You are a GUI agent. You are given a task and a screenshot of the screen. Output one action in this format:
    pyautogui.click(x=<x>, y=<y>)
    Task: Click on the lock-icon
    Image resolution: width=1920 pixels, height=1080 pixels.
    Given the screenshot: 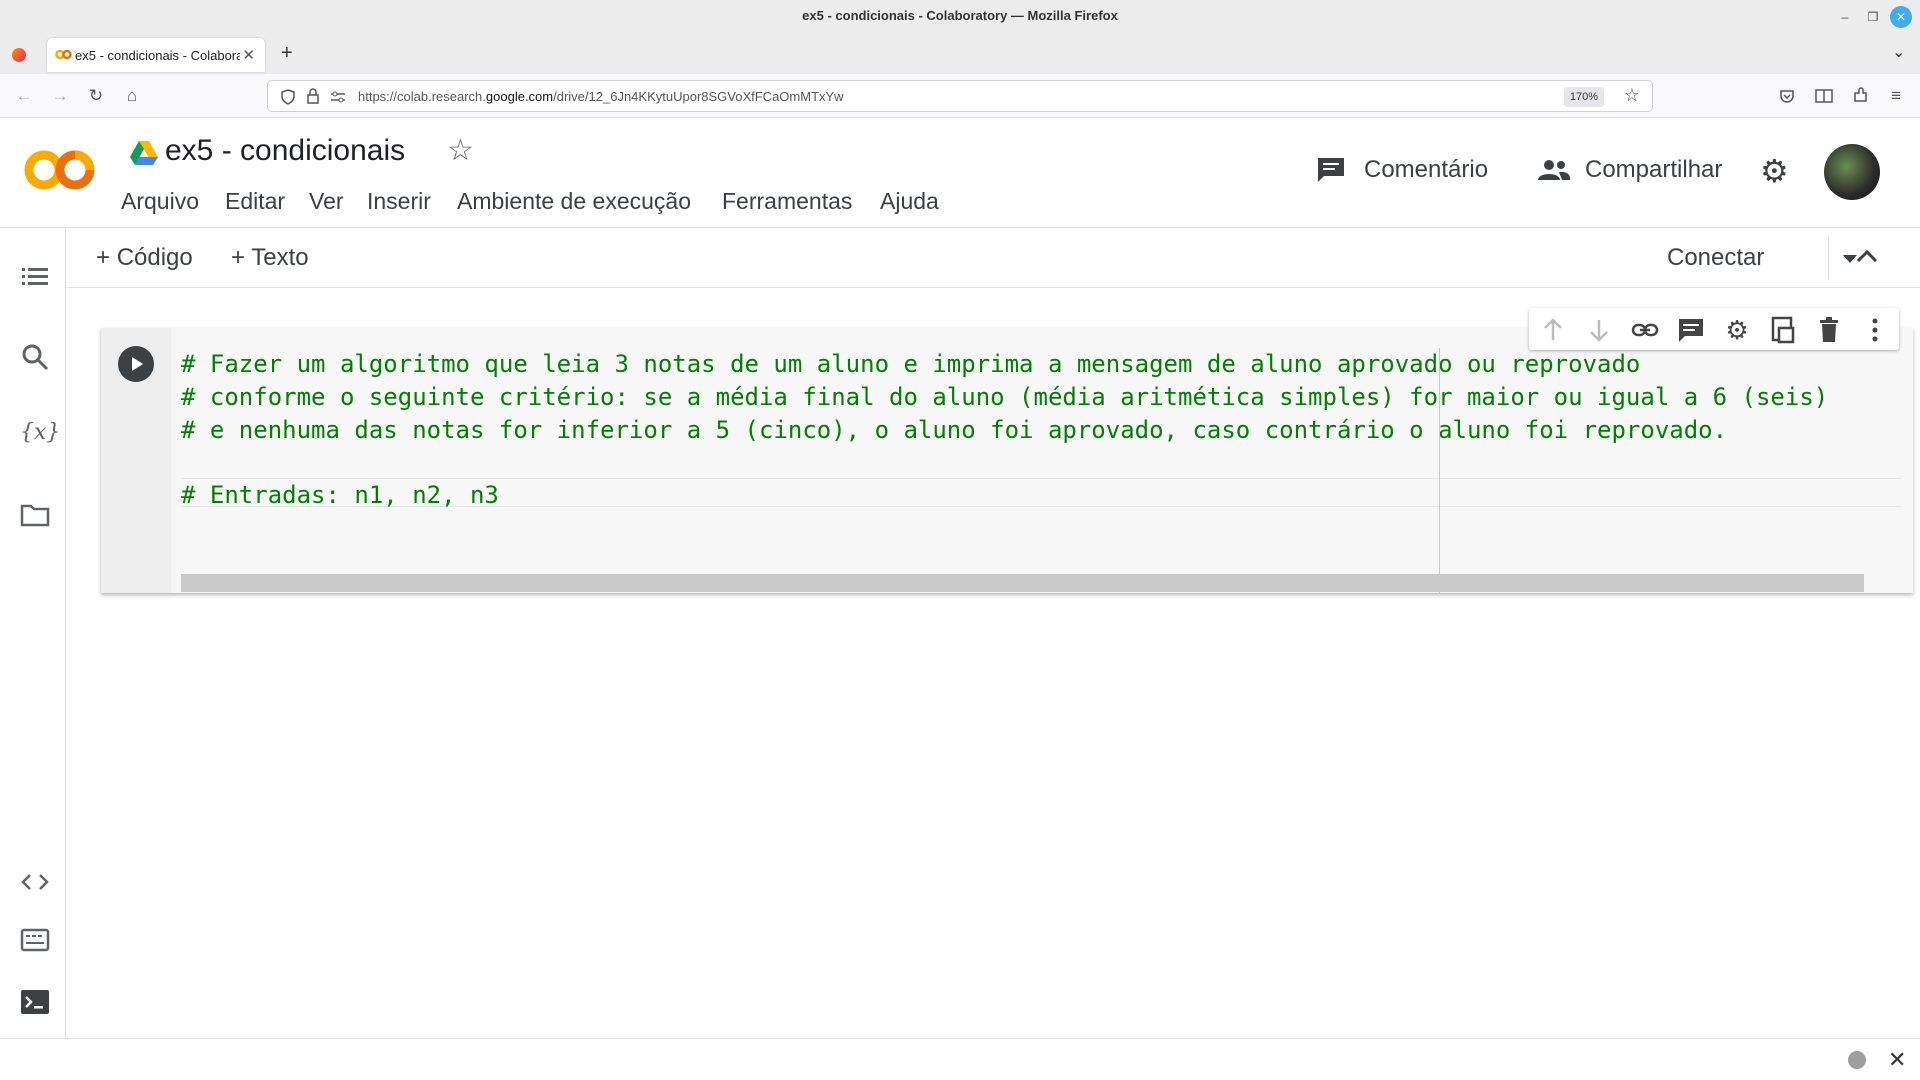 What is the action you would take?
    pyautogui.click(x=313, y=96)
    